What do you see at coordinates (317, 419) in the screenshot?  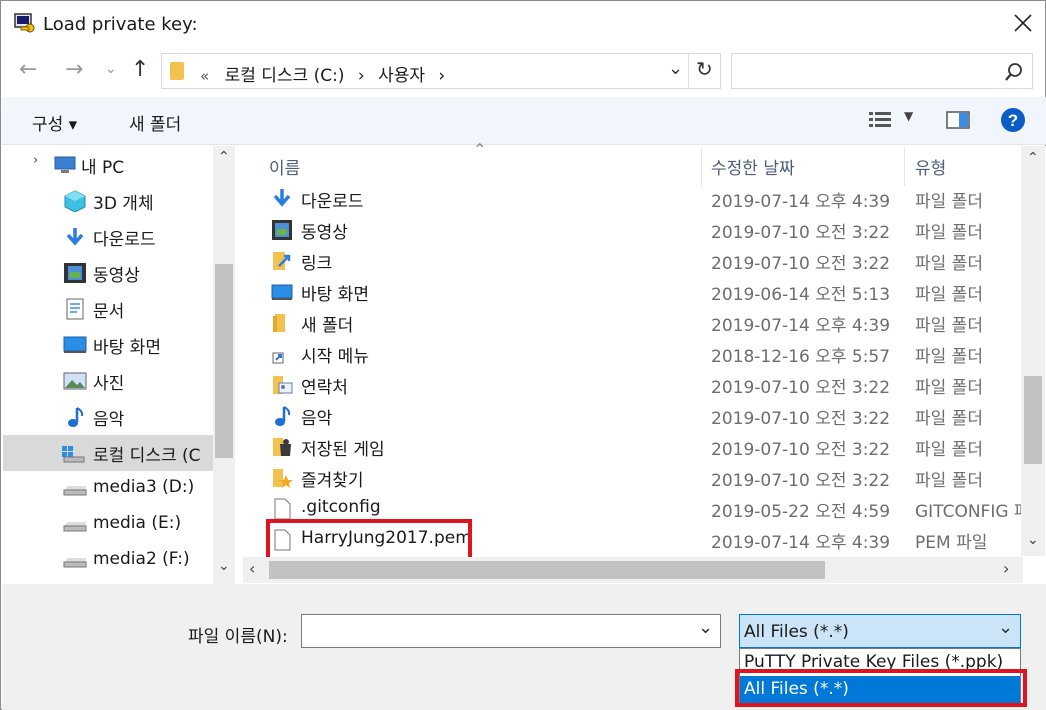 I see `file-name: 음악` at bounding box center [317, 419].